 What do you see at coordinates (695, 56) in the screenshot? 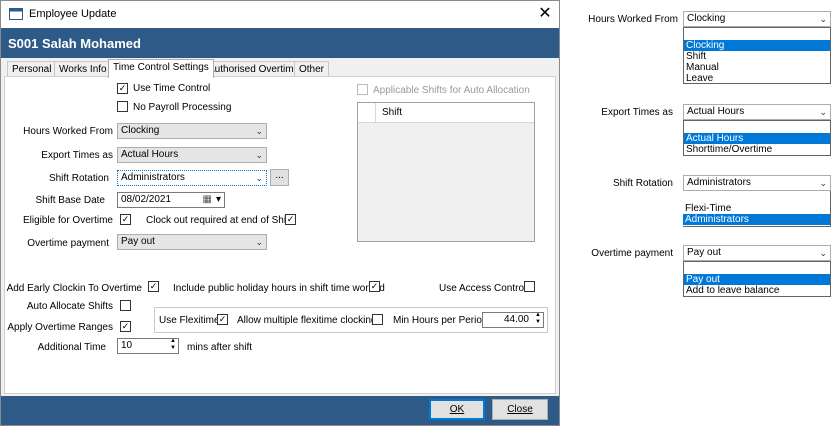
I see `option-shift: Shift` at bounding box center [695, 56].